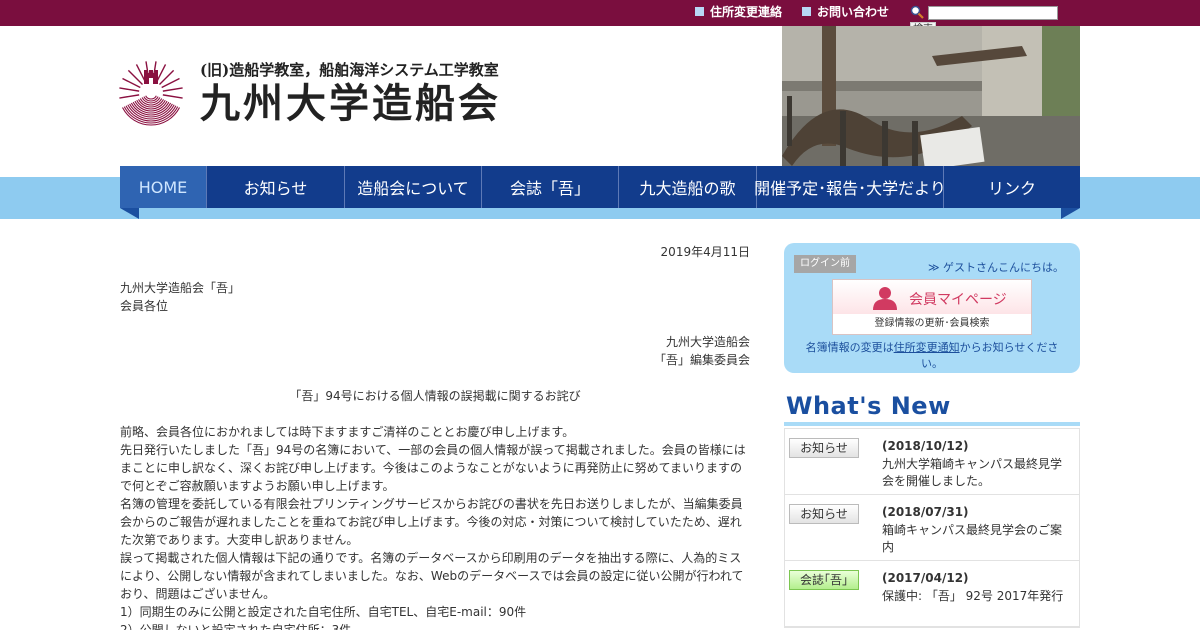 The image size is (1200, 630). Describe the element at coordinates (977, 473) in the screenshot. I see `news-title: 九州大学箱崎キャンパス最終見学会を開催しました。` at that location.